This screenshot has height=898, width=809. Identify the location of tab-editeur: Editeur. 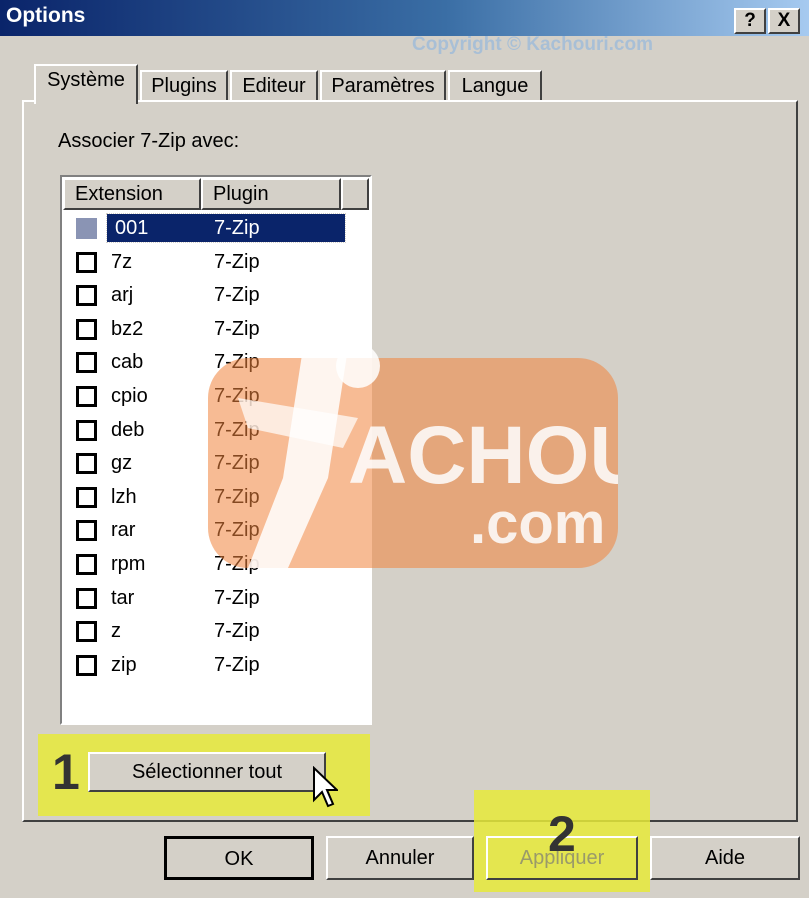
(274, 86).